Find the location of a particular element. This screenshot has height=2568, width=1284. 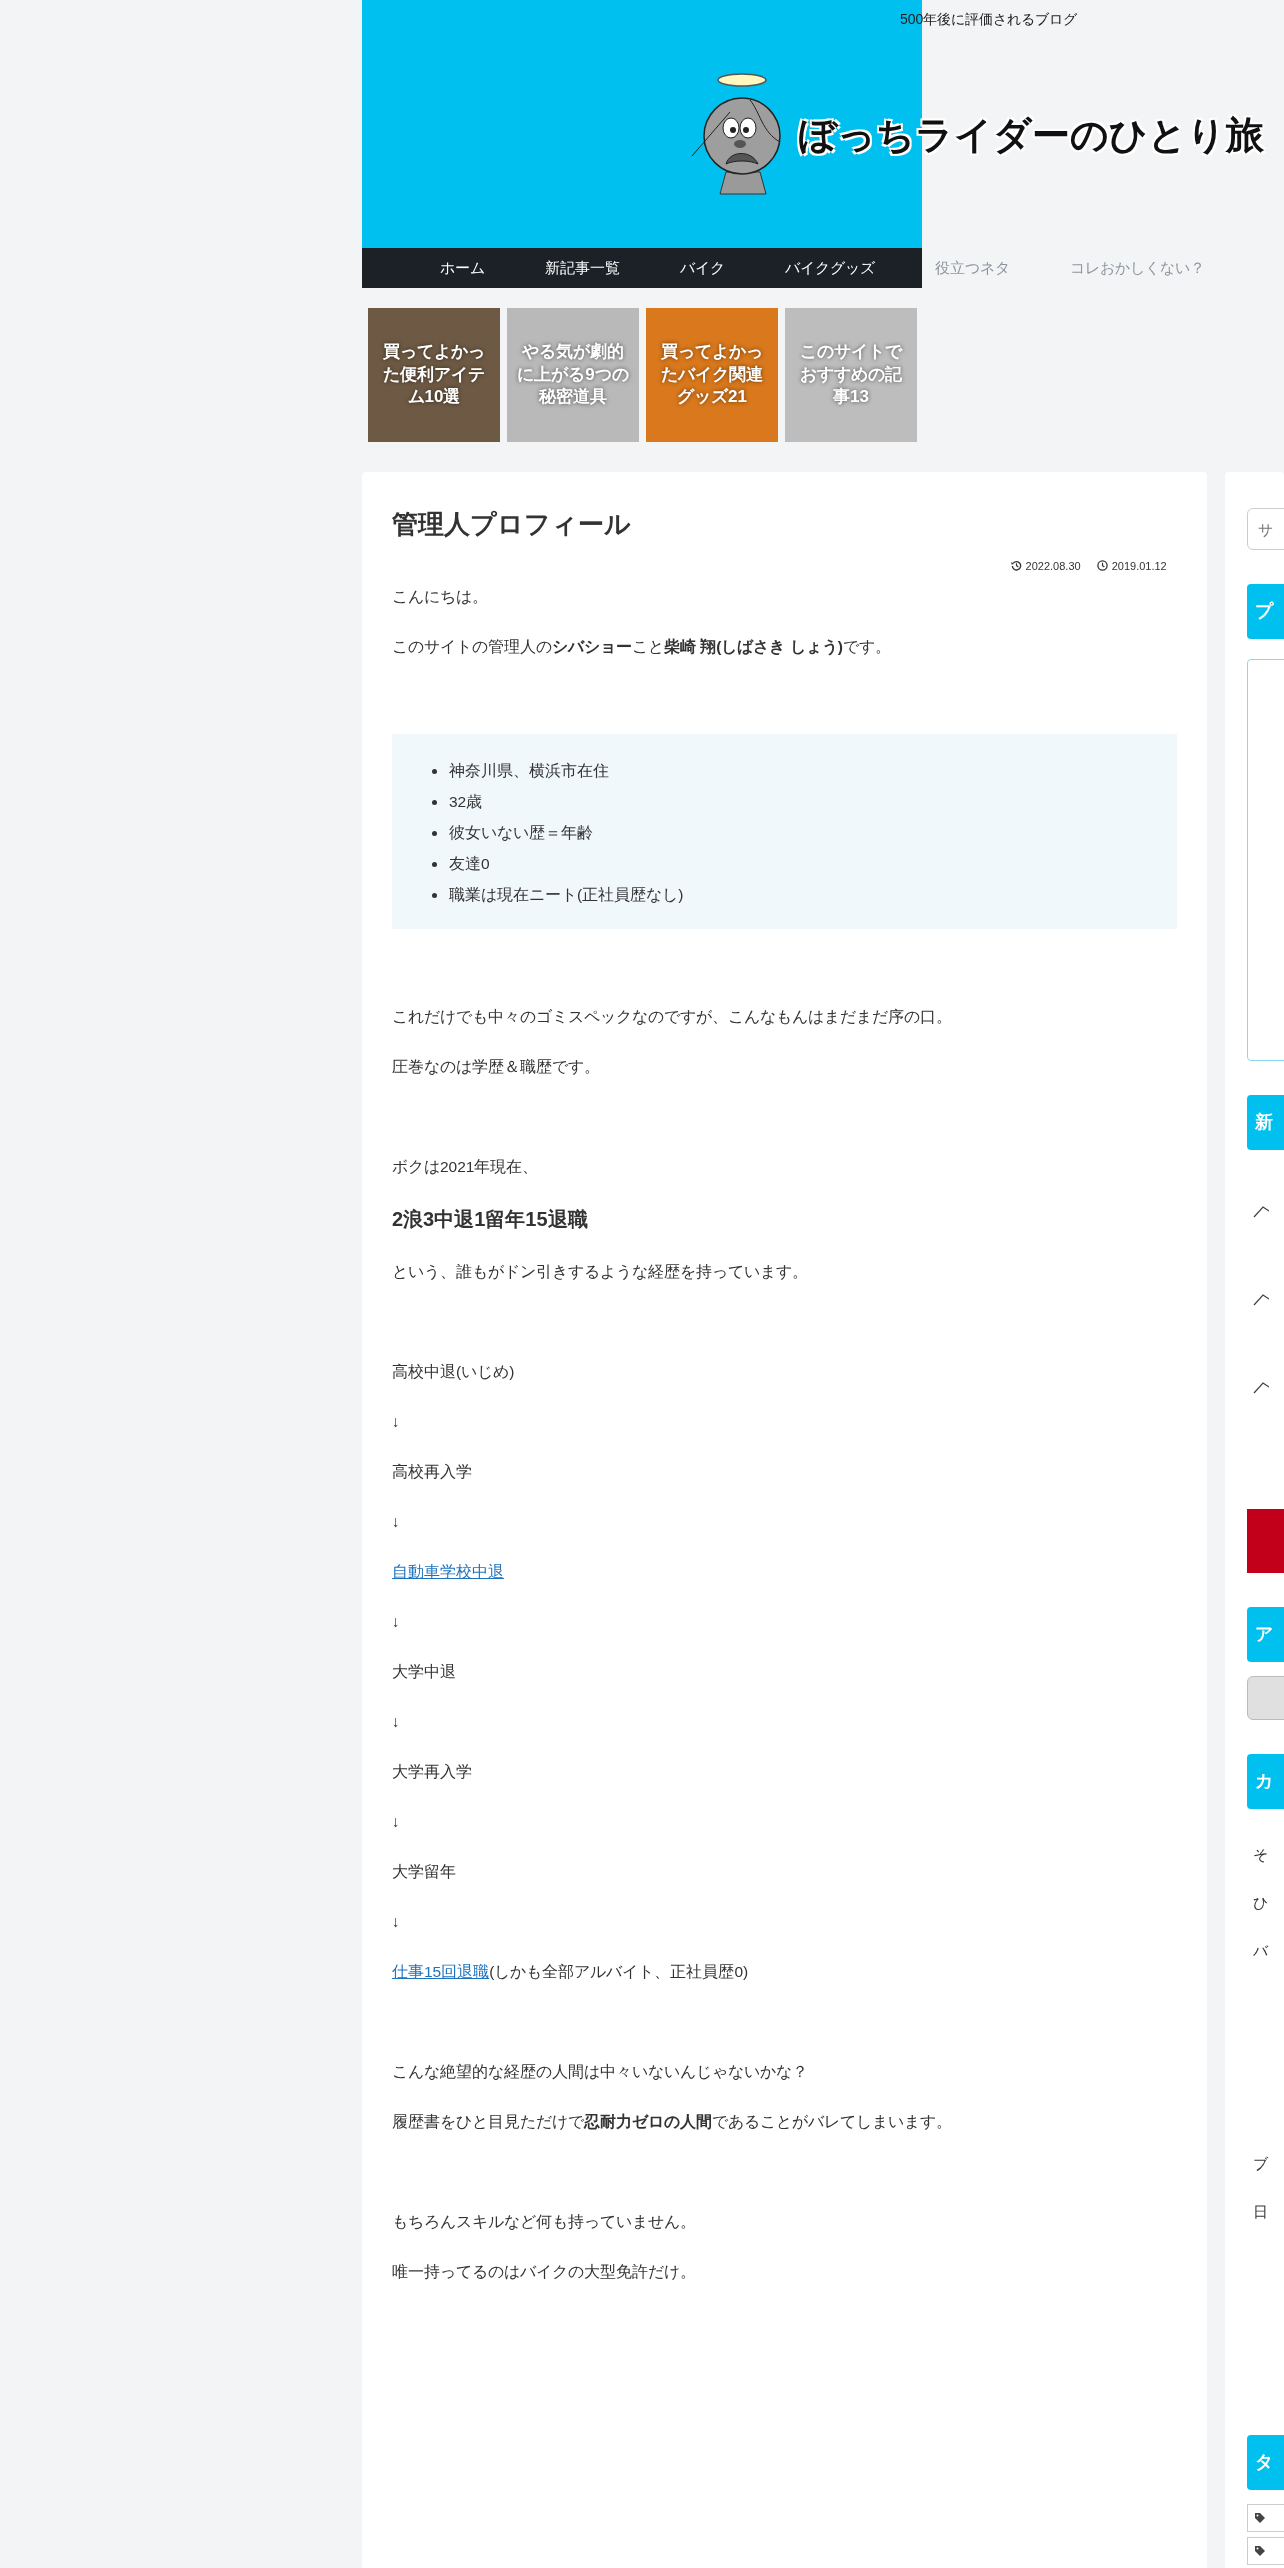

featured-card: 買ってよかった便利アイテム10選 is located at coordinates (434, 375).